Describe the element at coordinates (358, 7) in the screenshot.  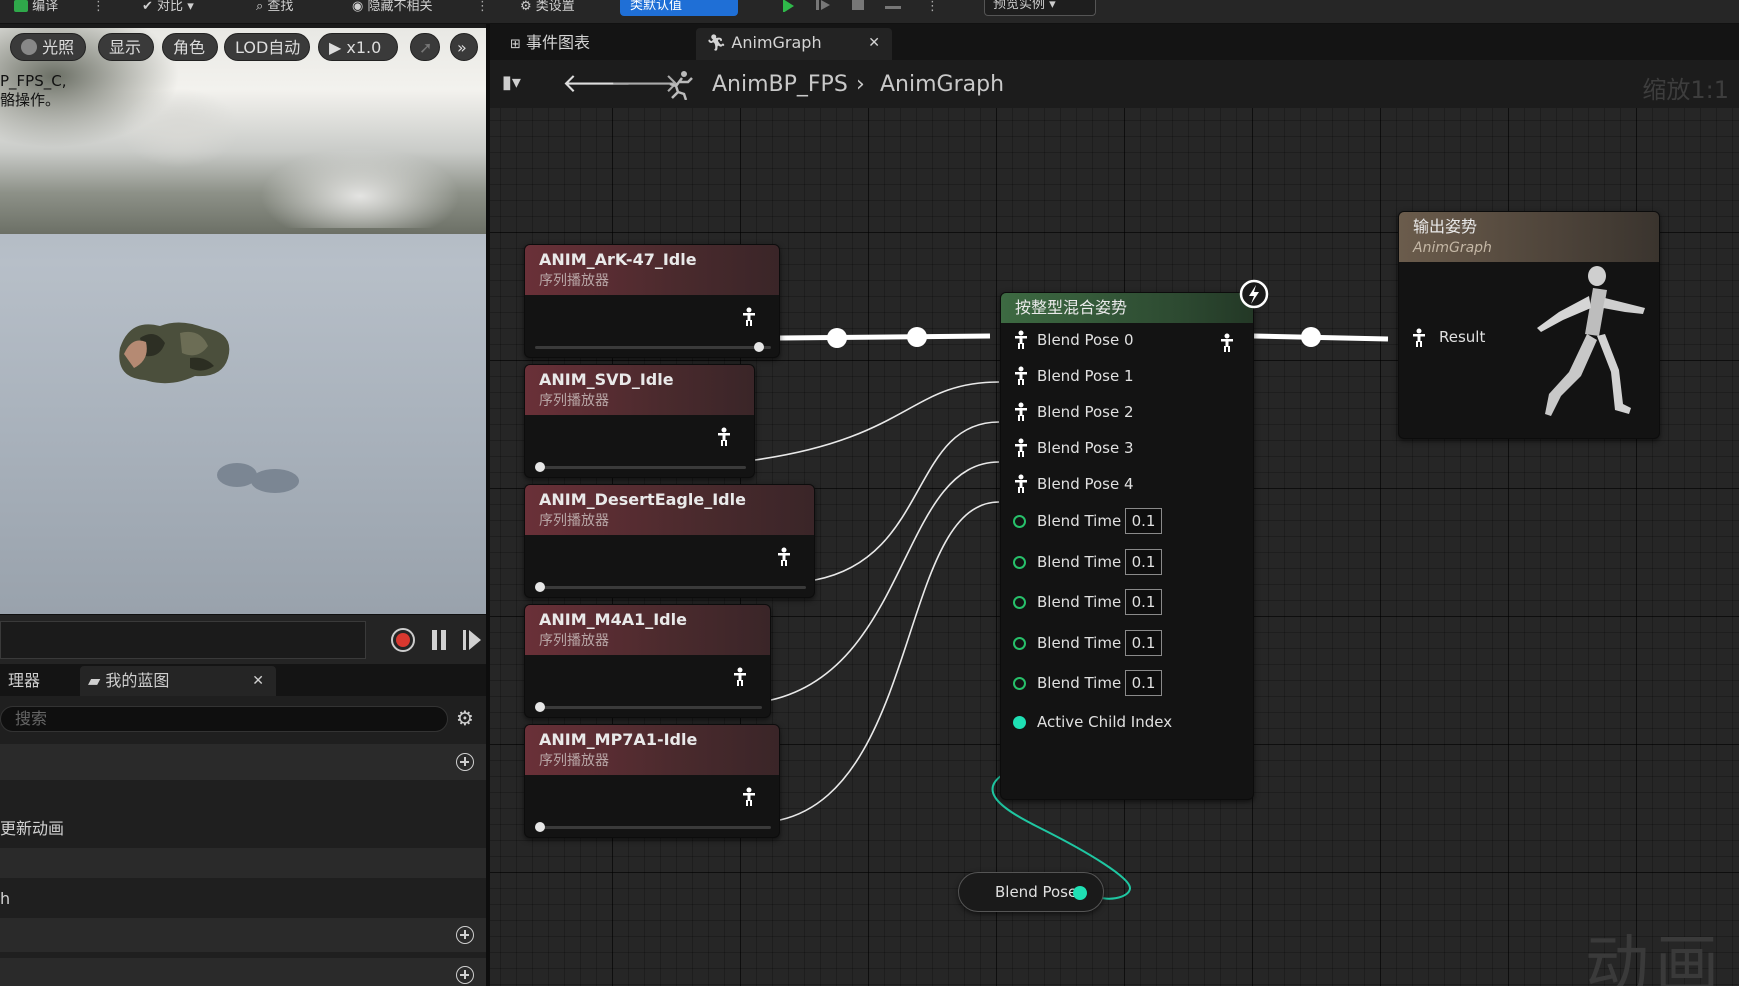
I see `eye-icon: ◉` at that location.